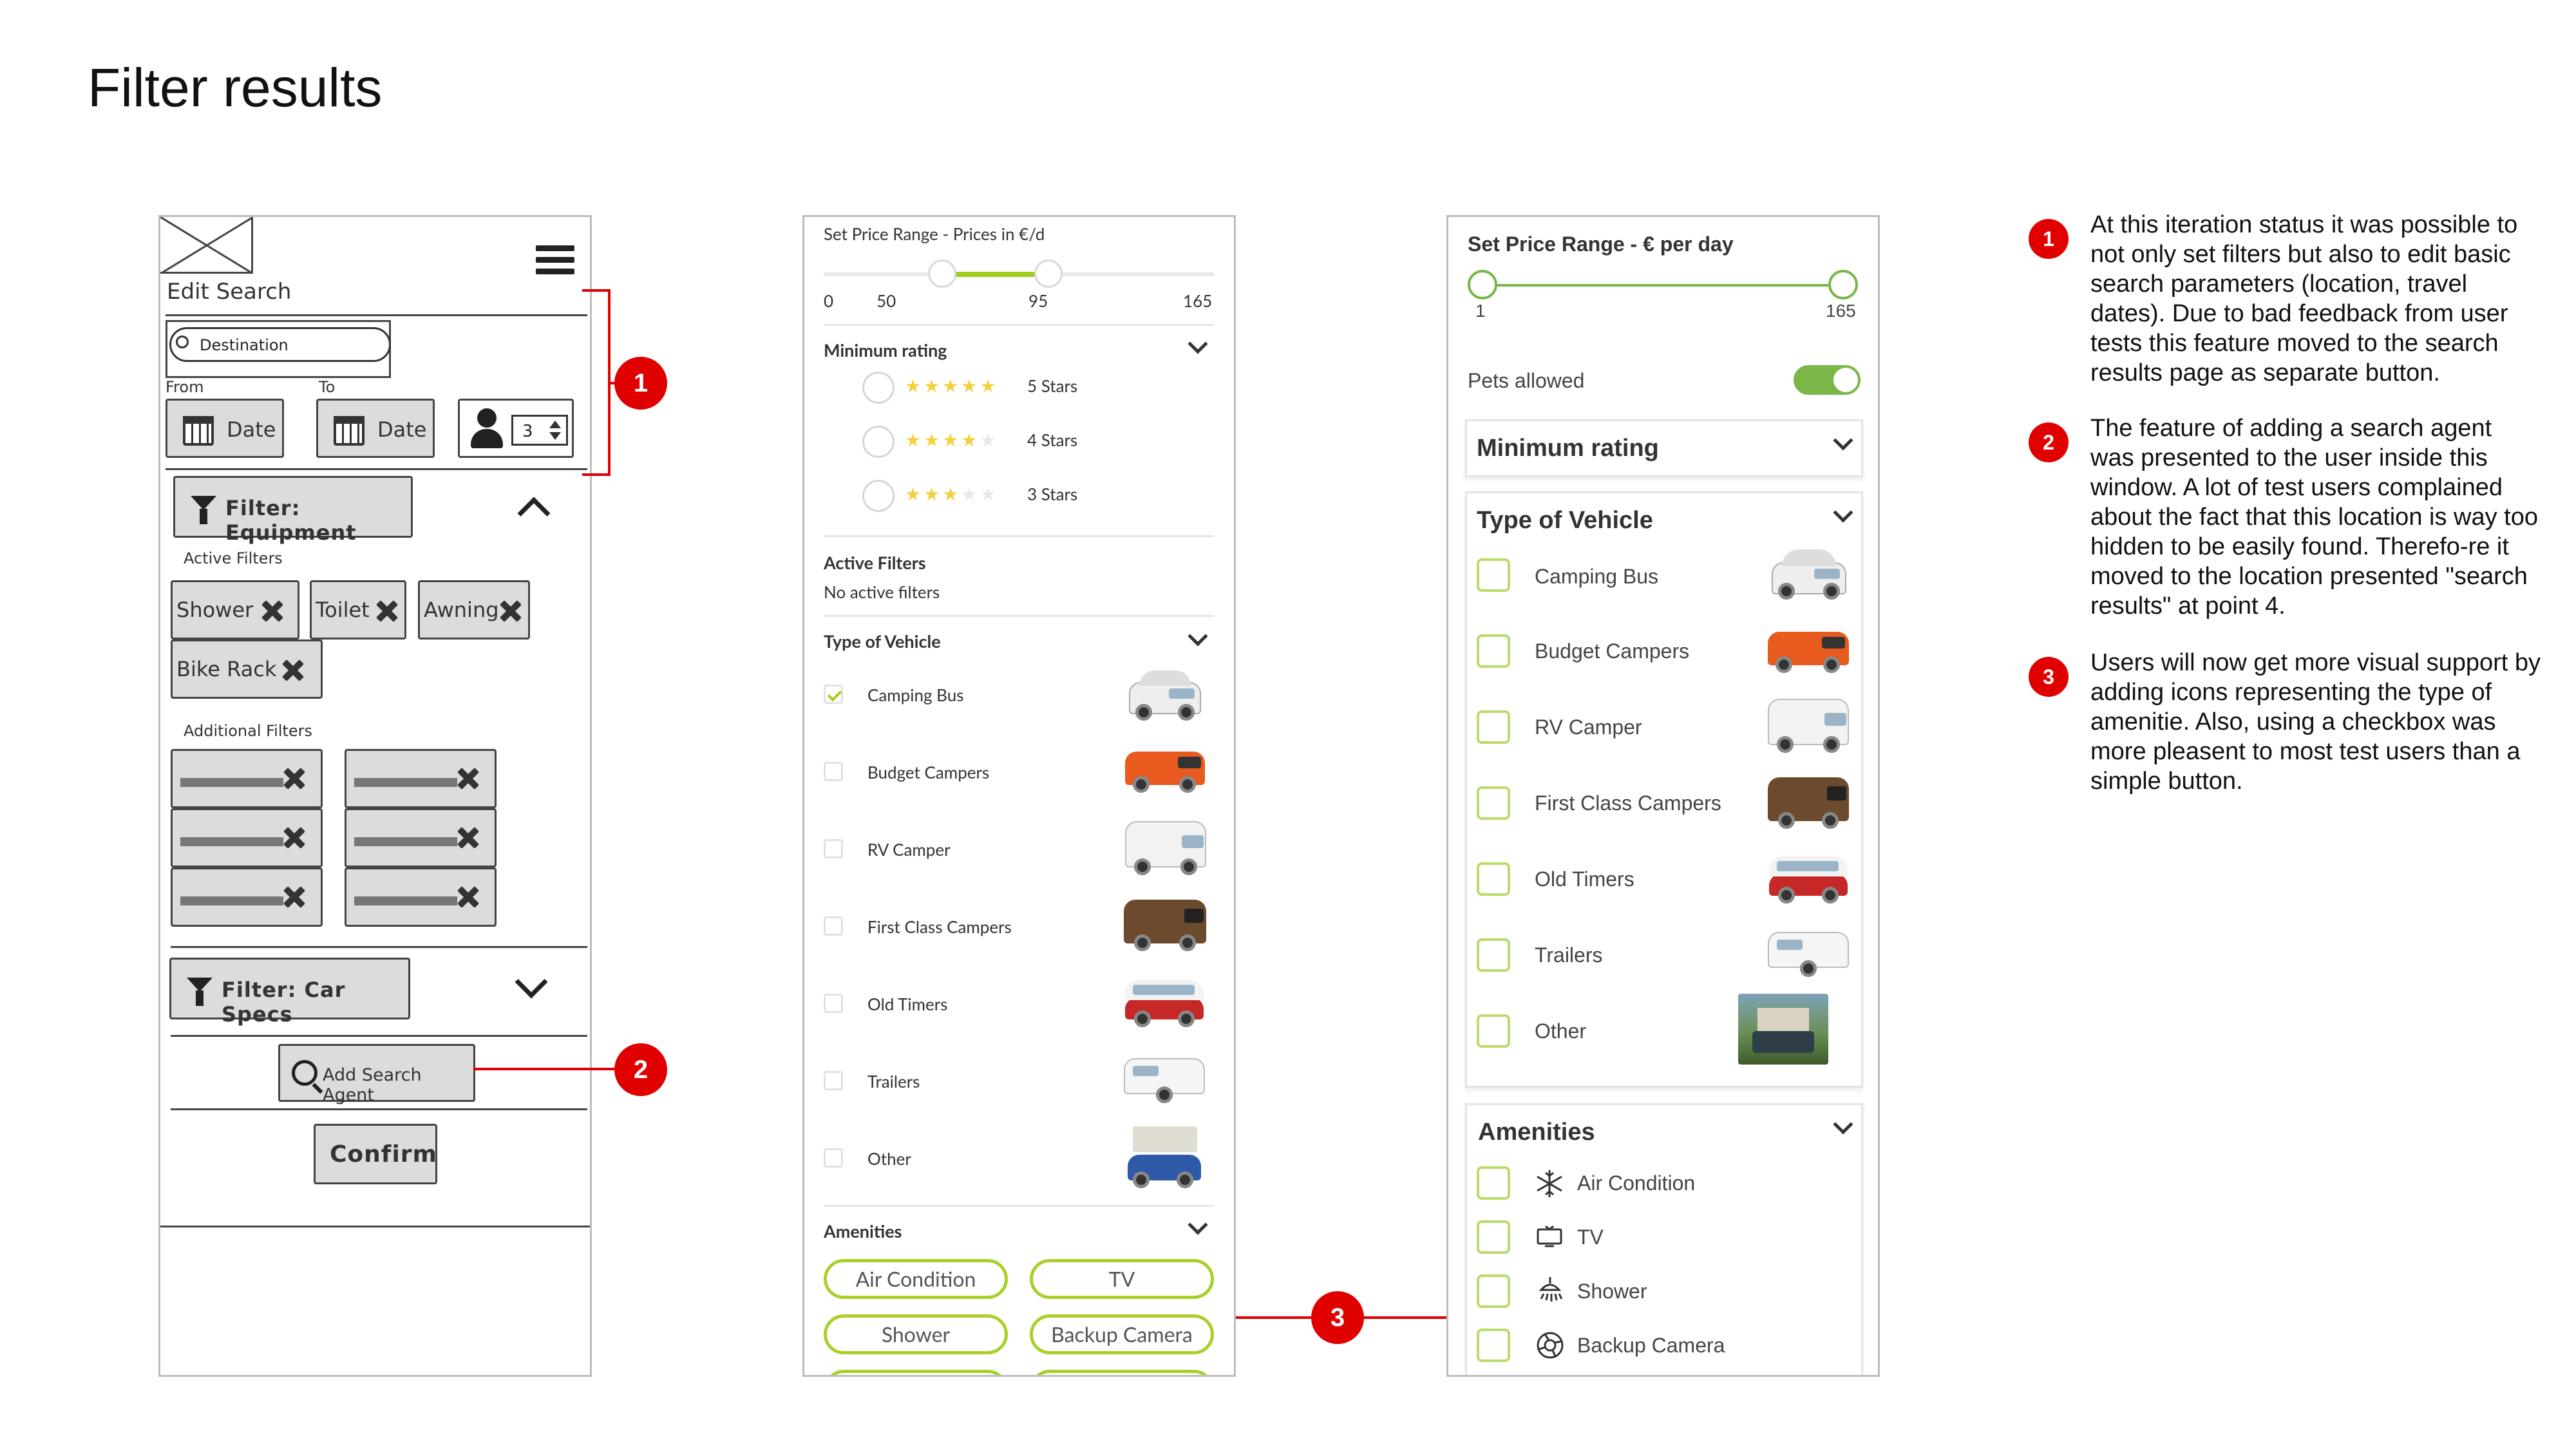 The width and height of the screenshot is (2576, 1449). I want to click on filter-equipment-button: Filter: Equipment, so click(293, 511).